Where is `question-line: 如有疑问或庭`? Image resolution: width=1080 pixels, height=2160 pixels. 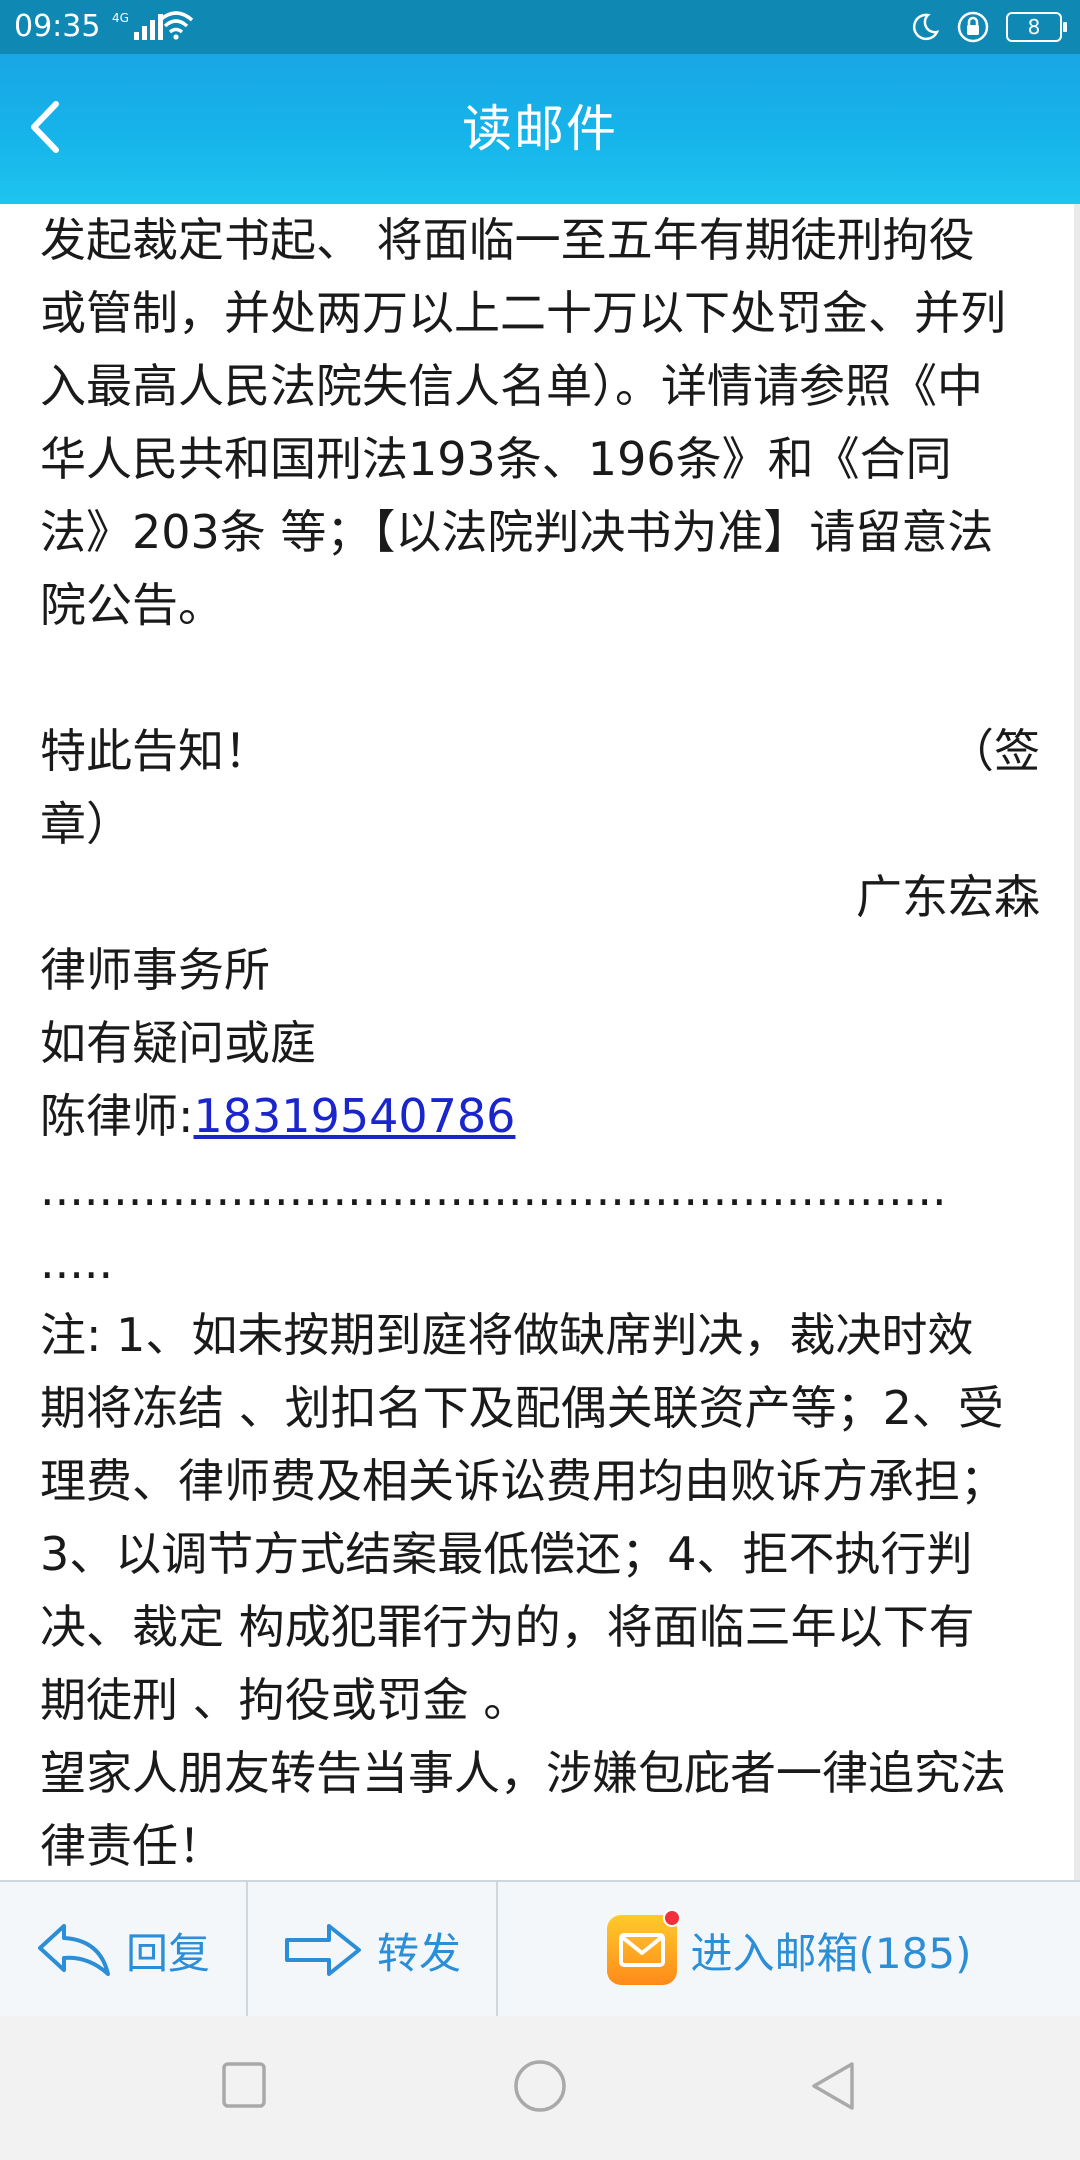 question-line: 如有疑问或庭 is located at coordinates (178, 1043).